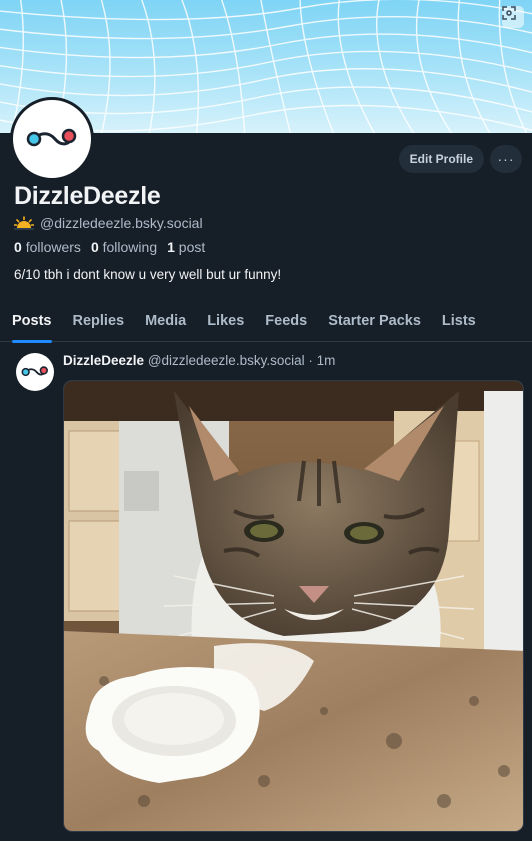 This screenshot has height=841, width=532. I want to click on profile-handle-row: @dizzledeezle.bsky.social, so click(108, 223).